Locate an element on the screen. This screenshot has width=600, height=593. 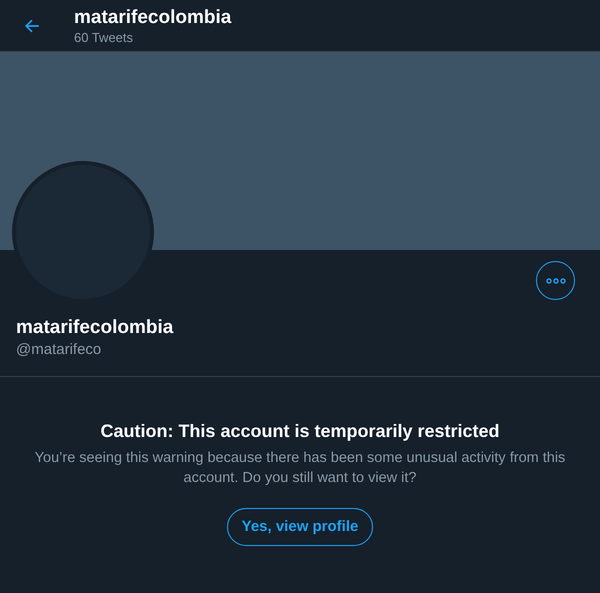
warning-message: You’re seeing this warning because there has been some unusual activity from this account. Do you still want to view it? is located at coordinates (300, 468).